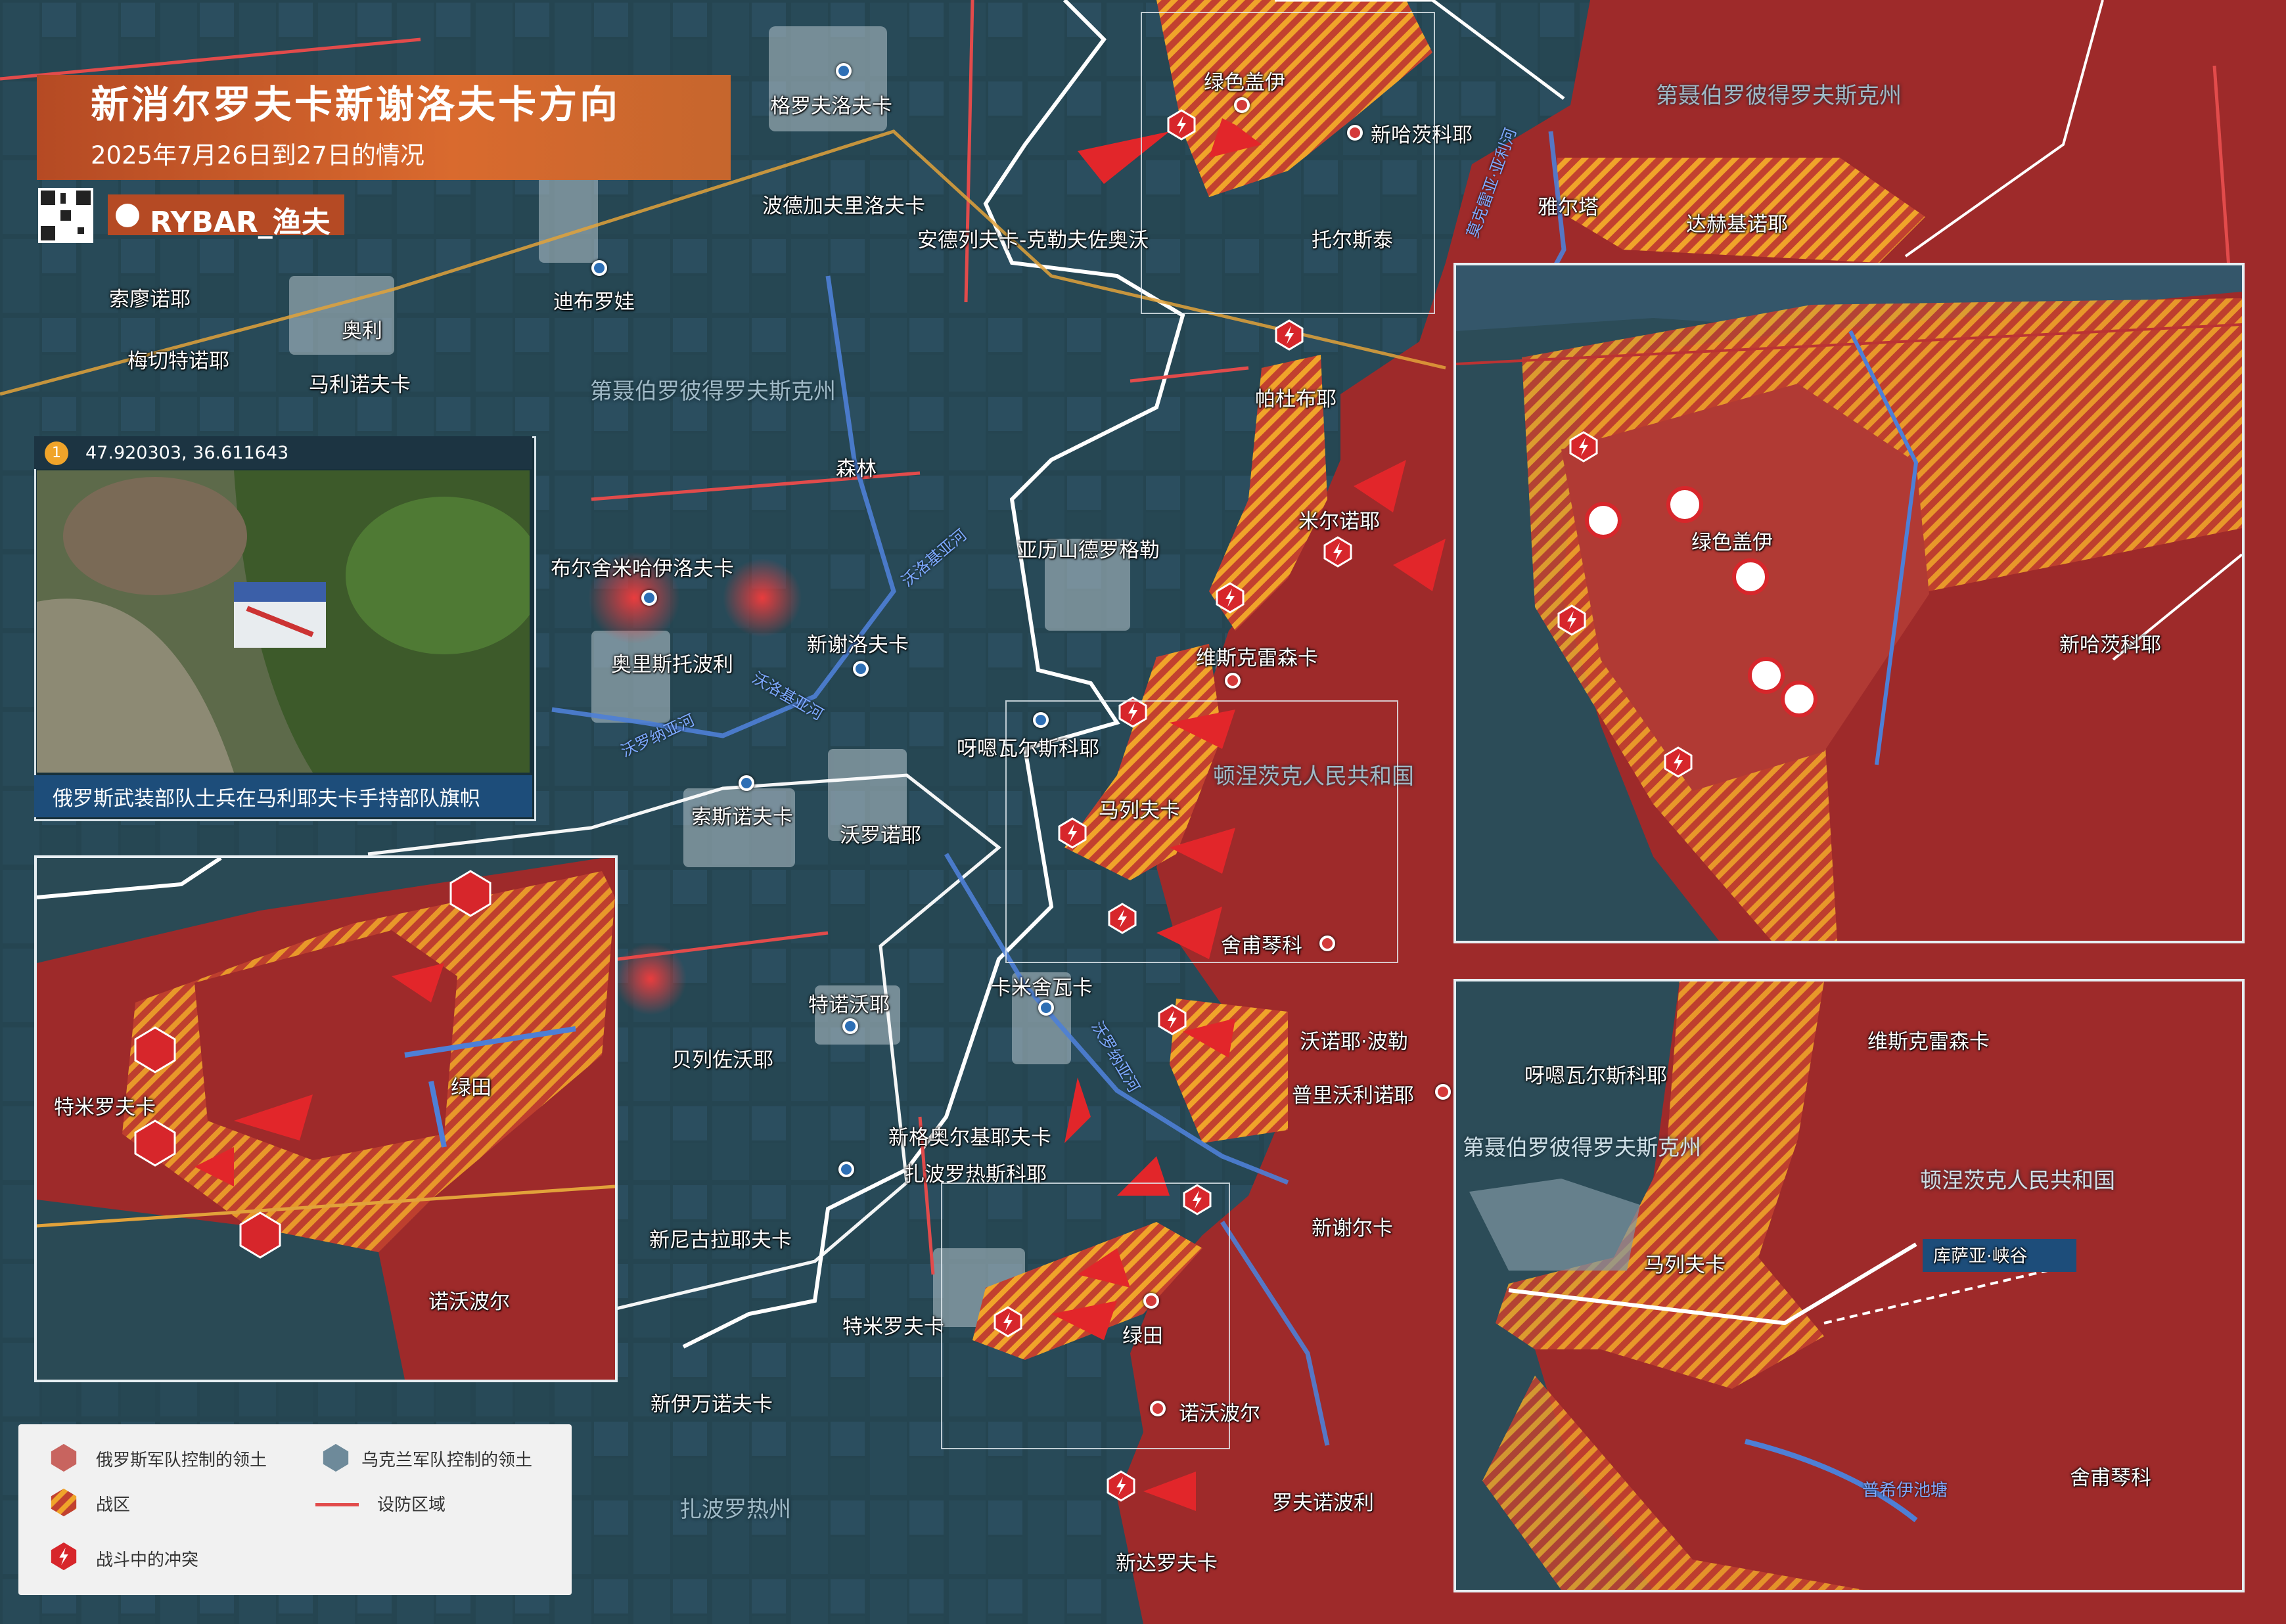 Image resolution: width=2286 pixels, height=1624 pixels. I want to click on legend-clash: 战斗中的冲突, so click(147, 1560).